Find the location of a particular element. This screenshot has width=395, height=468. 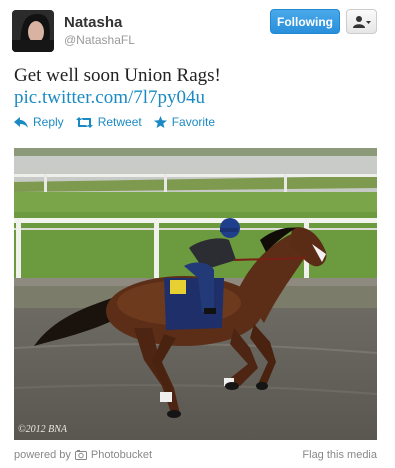

following-button-label: Following is located at coordinates (305, 21).